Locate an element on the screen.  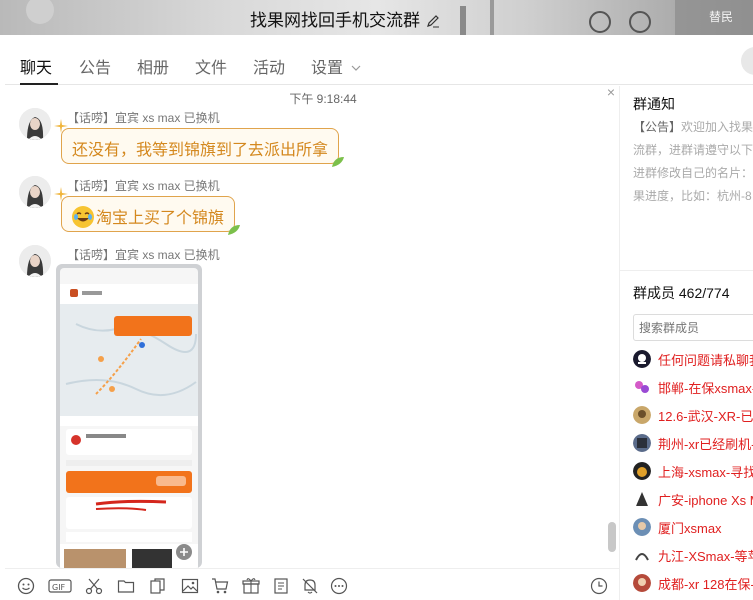
watermark-text: 替民 is located at coordinates (720, 17).